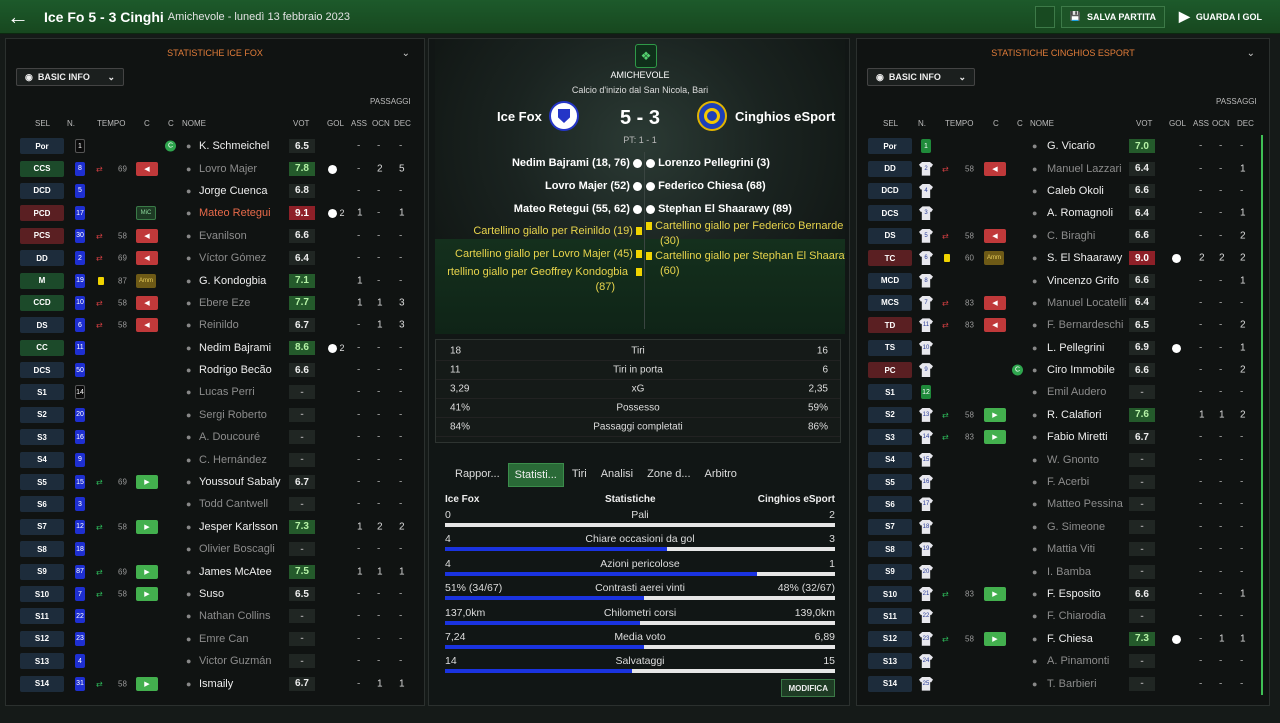  What do you see at coordinates (215, 504) in the screenshot?
I see `player-row: S6 3 ● Todd Cantwell - - - -` at bounding box center [215, 504].